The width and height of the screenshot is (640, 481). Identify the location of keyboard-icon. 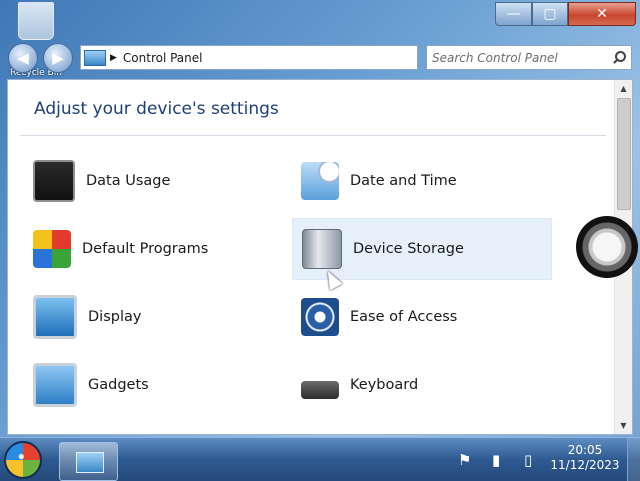
(320, 390).